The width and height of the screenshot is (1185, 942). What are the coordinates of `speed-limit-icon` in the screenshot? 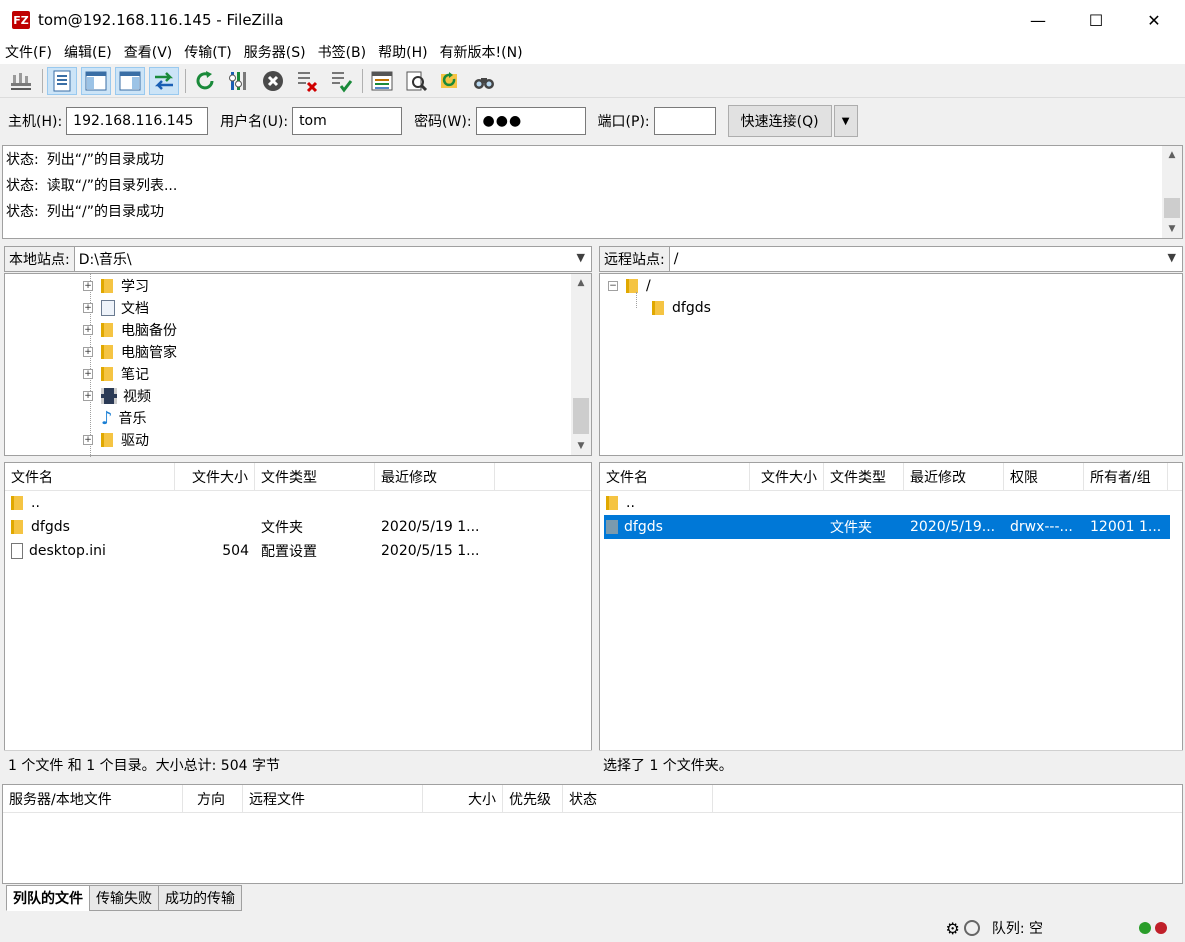 It's located at (971, 928).